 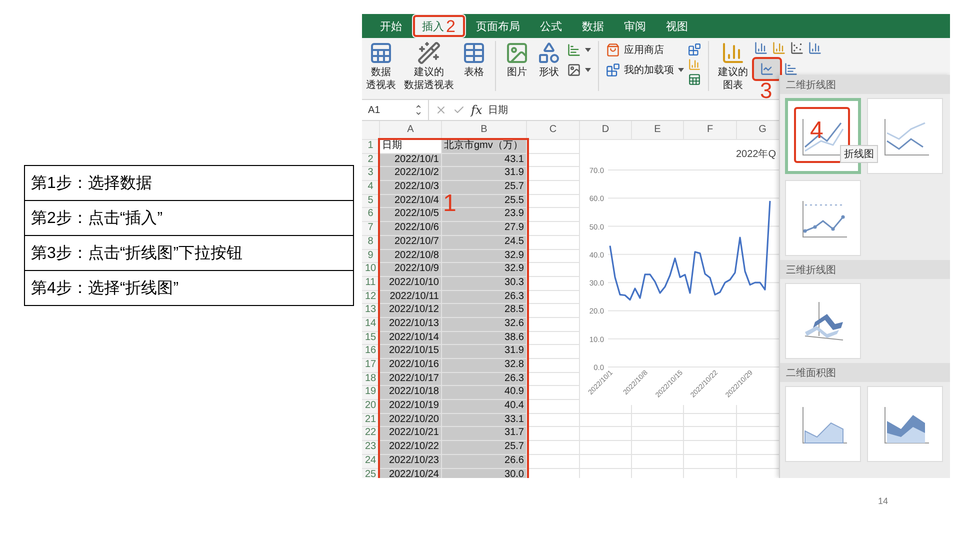 I want to click on step-number: 4, so click(x=817, y=131).